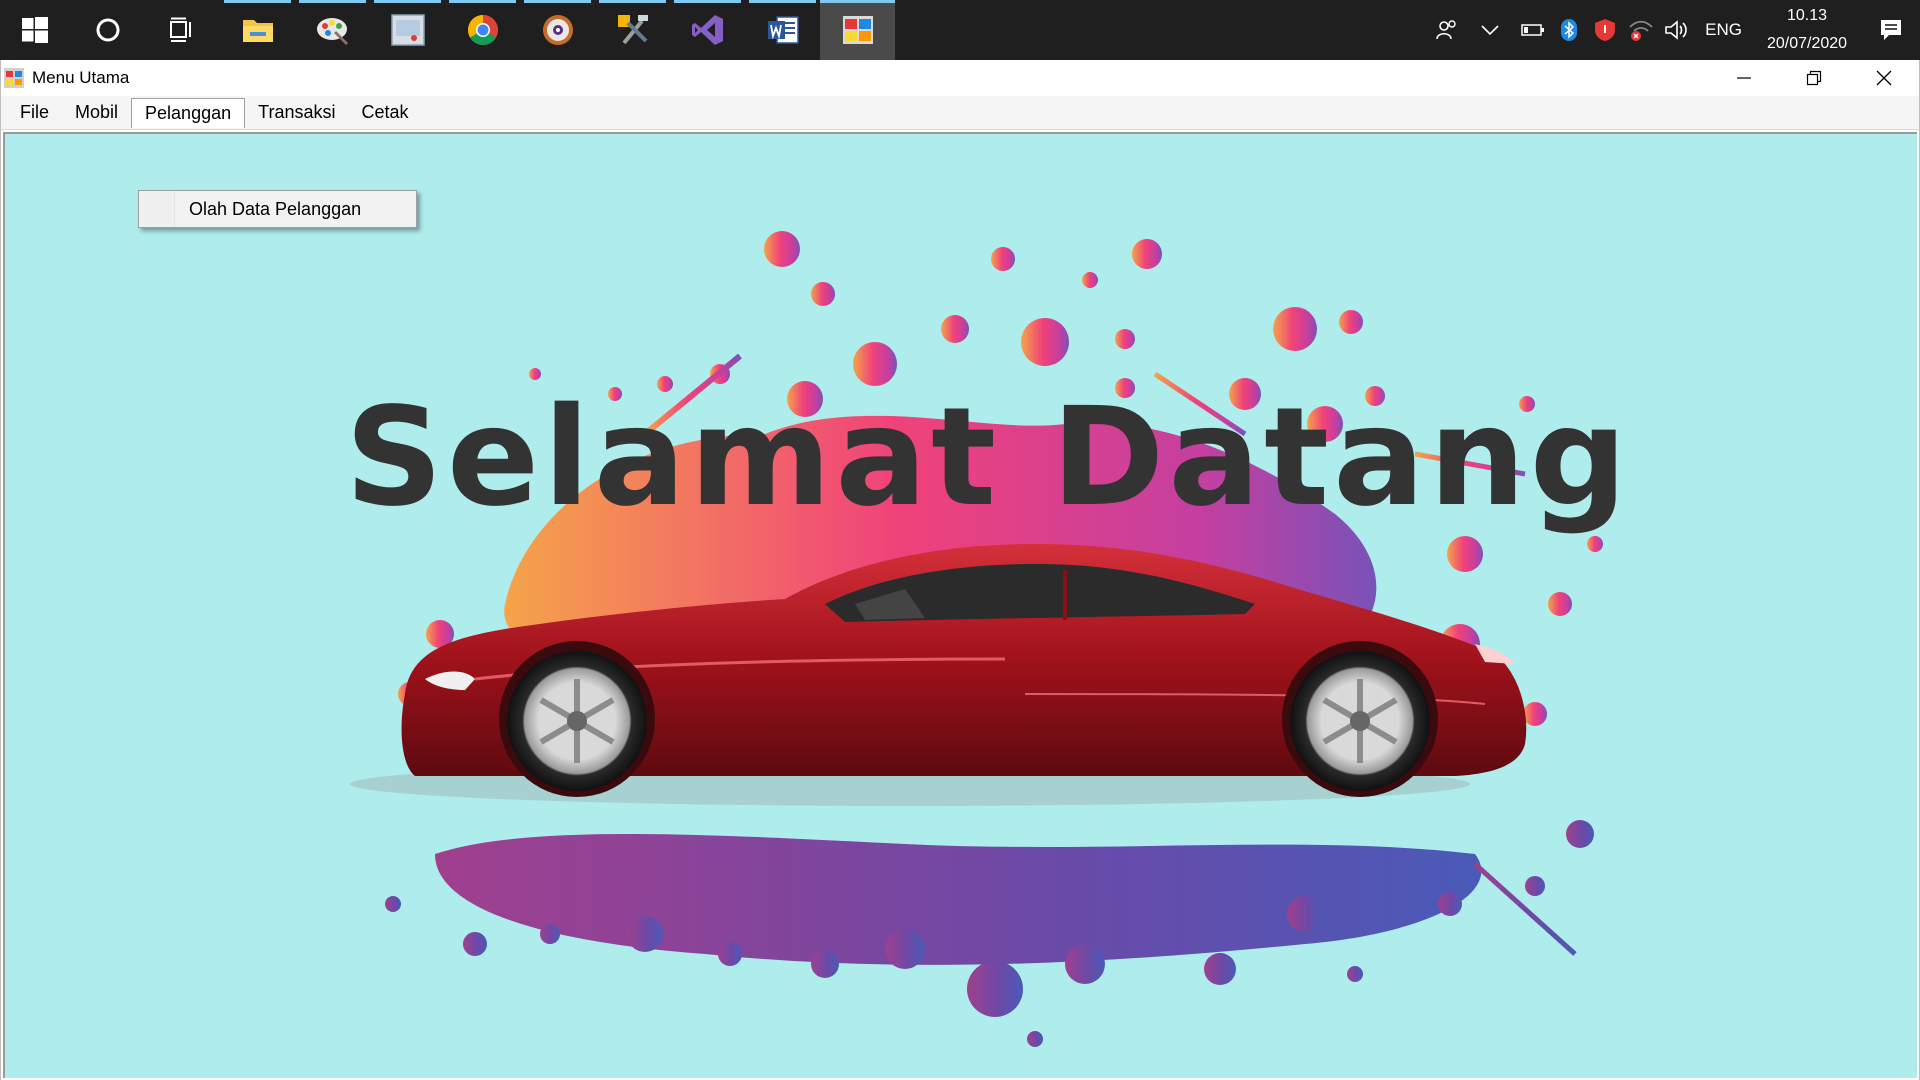 The height and width of the screenshot is (1080, 1920). What do you see at coordinates (14, 78) in the screenshot?
I see `app-icon` at bounding box center [14, 78].